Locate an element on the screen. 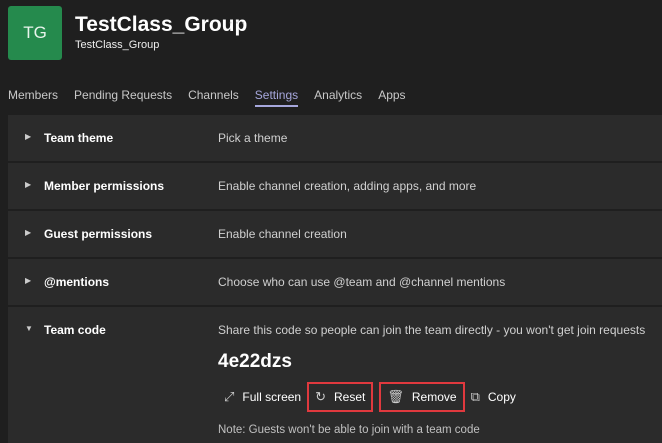 The image size is (662, 443). full-screen-label: Full screen is located at coordinates (272, 397).